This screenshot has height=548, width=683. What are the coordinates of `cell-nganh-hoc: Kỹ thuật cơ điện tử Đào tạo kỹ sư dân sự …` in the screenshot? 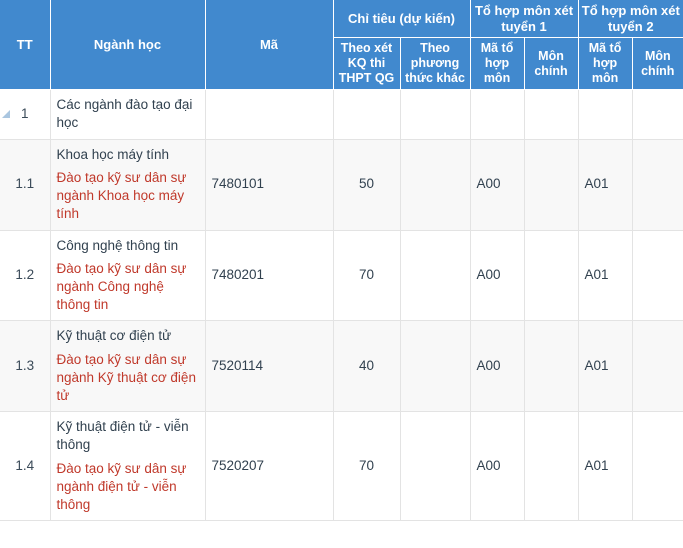 It's located at (127, 366).